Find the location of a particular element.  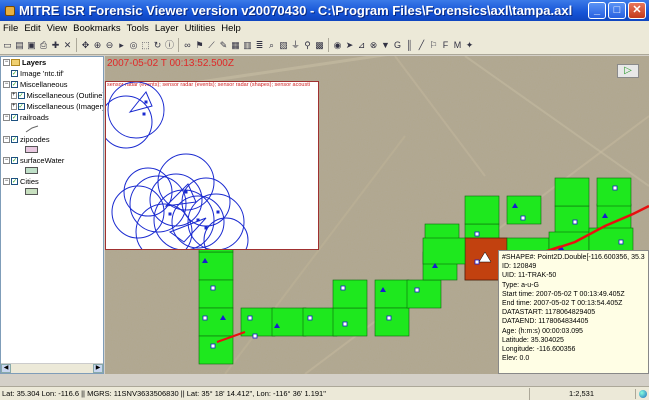

flag2-icon: ⚐ is located at coordinates (433, 45).